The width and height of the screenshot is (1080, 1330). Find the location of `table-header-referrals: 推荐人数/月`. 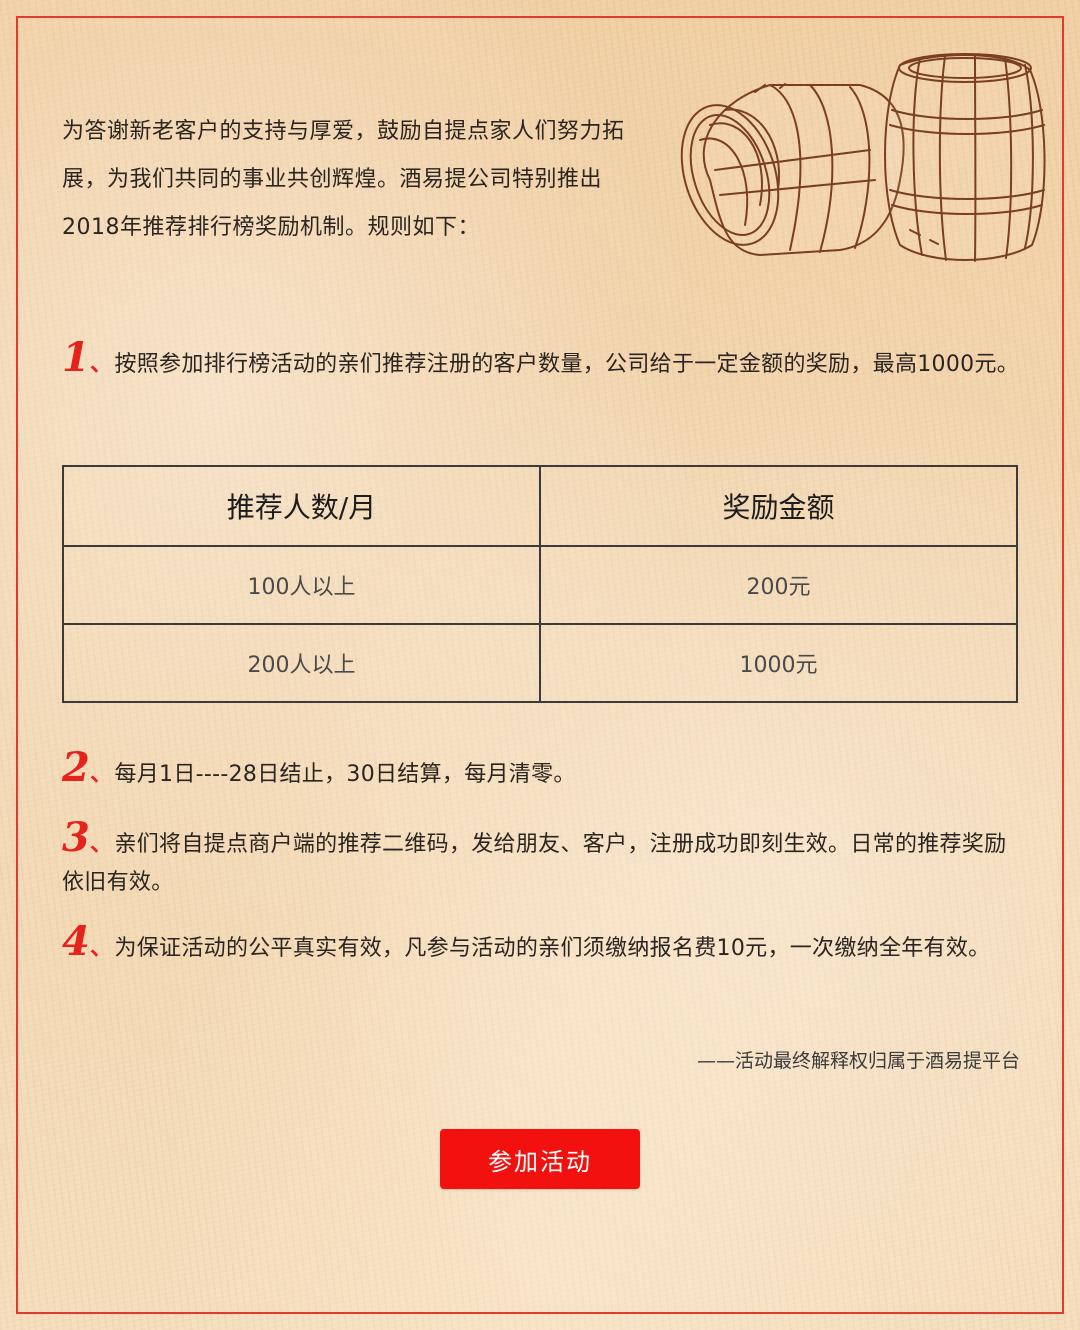

table-header-referrals: 推荐人数/月 is located at coordinates (301, 506).